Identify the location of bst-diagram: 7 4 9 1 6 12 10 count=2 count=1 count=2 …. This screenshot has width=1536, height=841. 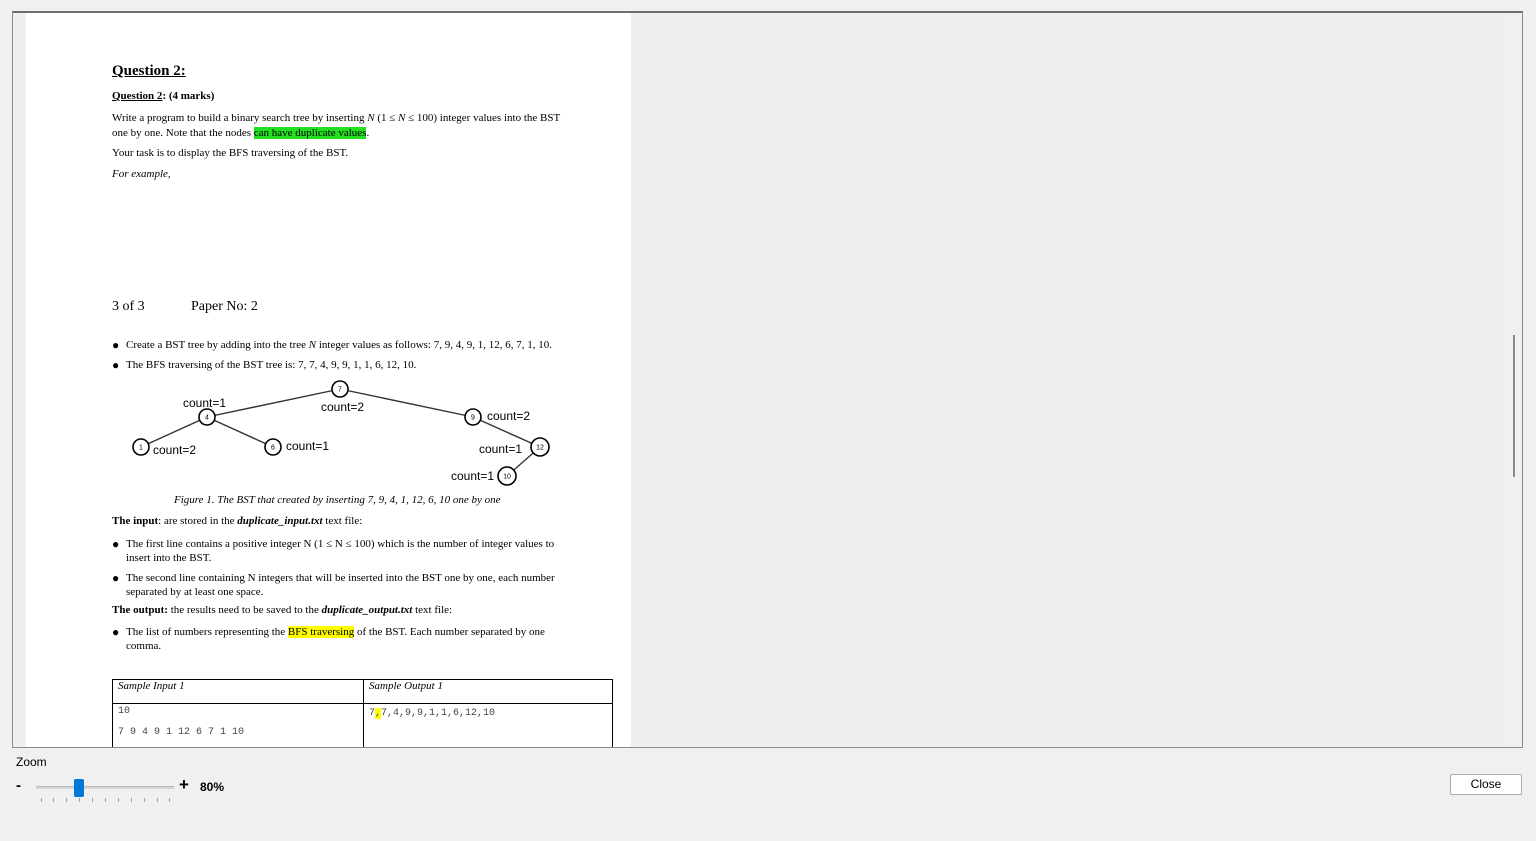
(341, 433).